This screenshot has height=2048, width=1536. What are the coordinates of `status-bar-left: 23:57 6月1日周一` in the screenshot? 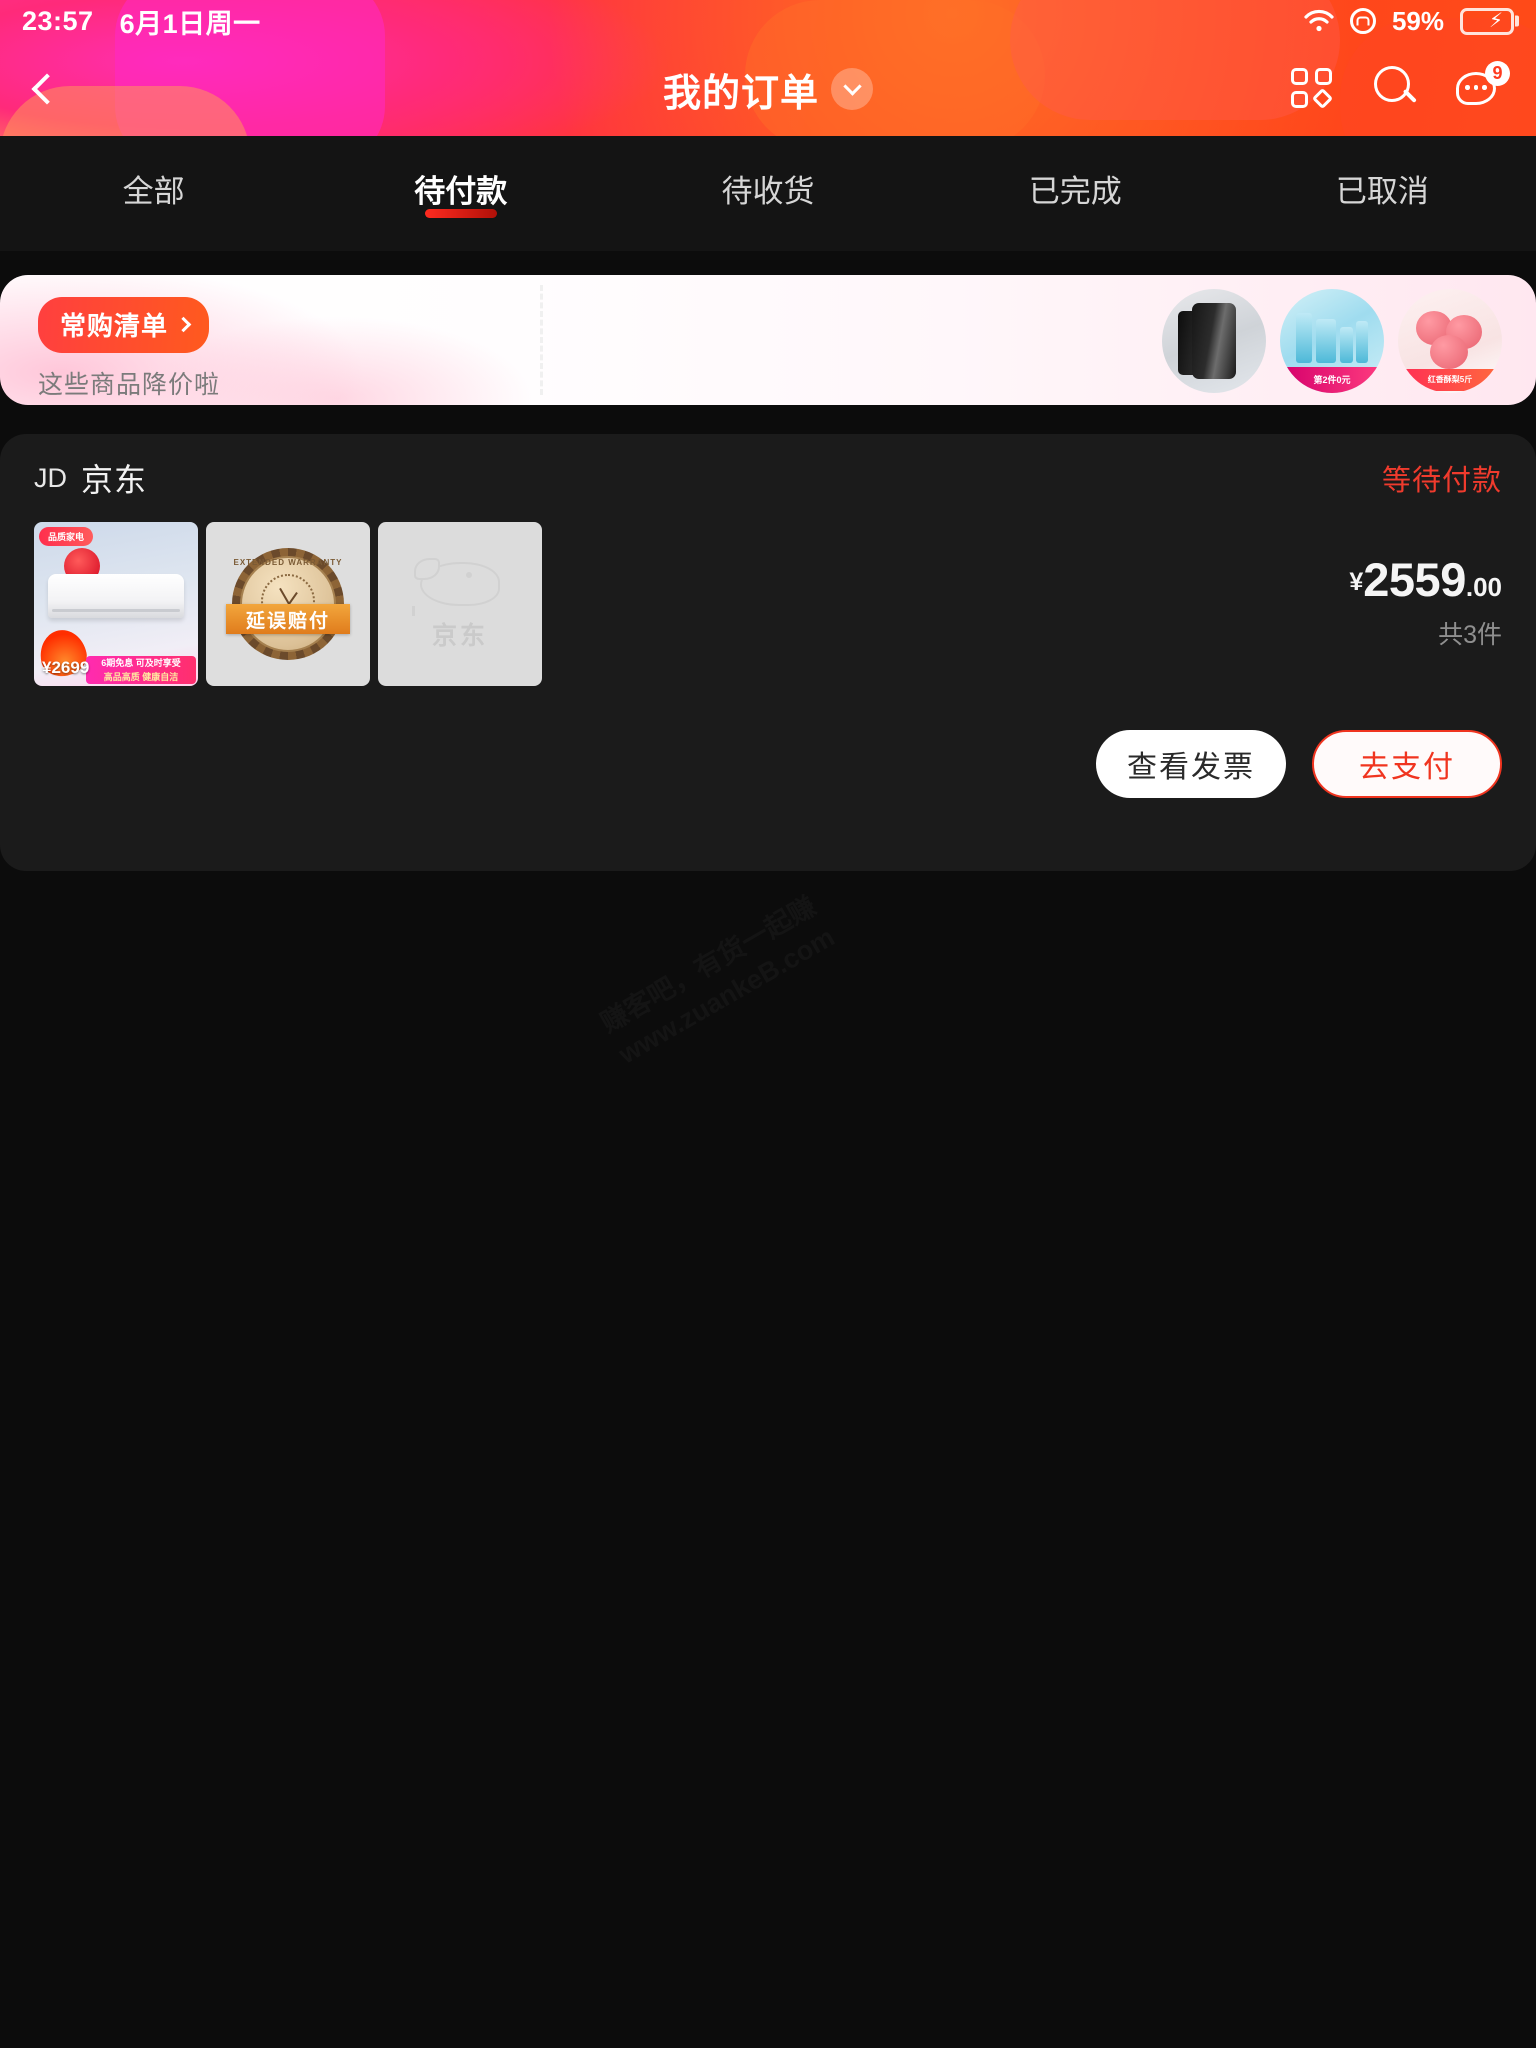 It's located at (141, 21).